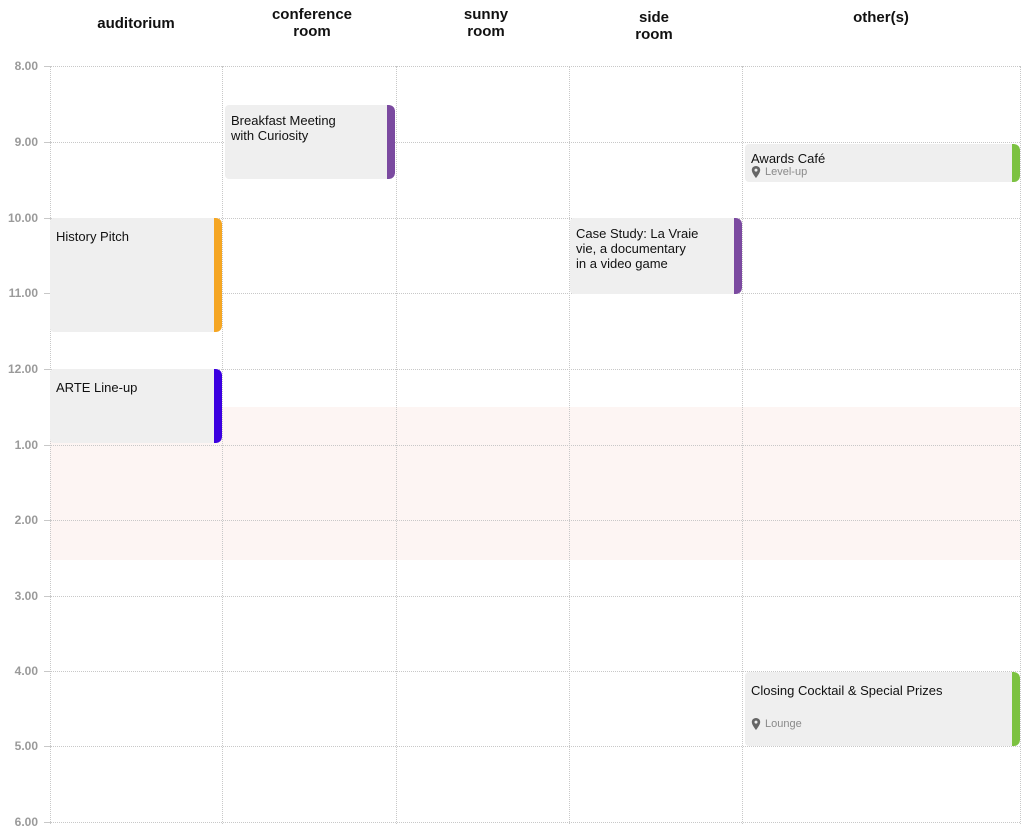 This screenshot has width=1028, height=829. What do you see at coordinates (26, 596) in the screenshot?
I see `time-label: 3.00` at bounding box center [26, 596].